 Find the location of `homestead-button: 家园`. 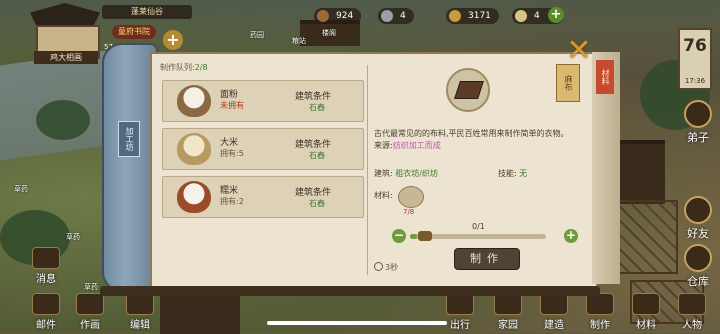

homestead-button: 家园 is located at coordinates (508, 312).